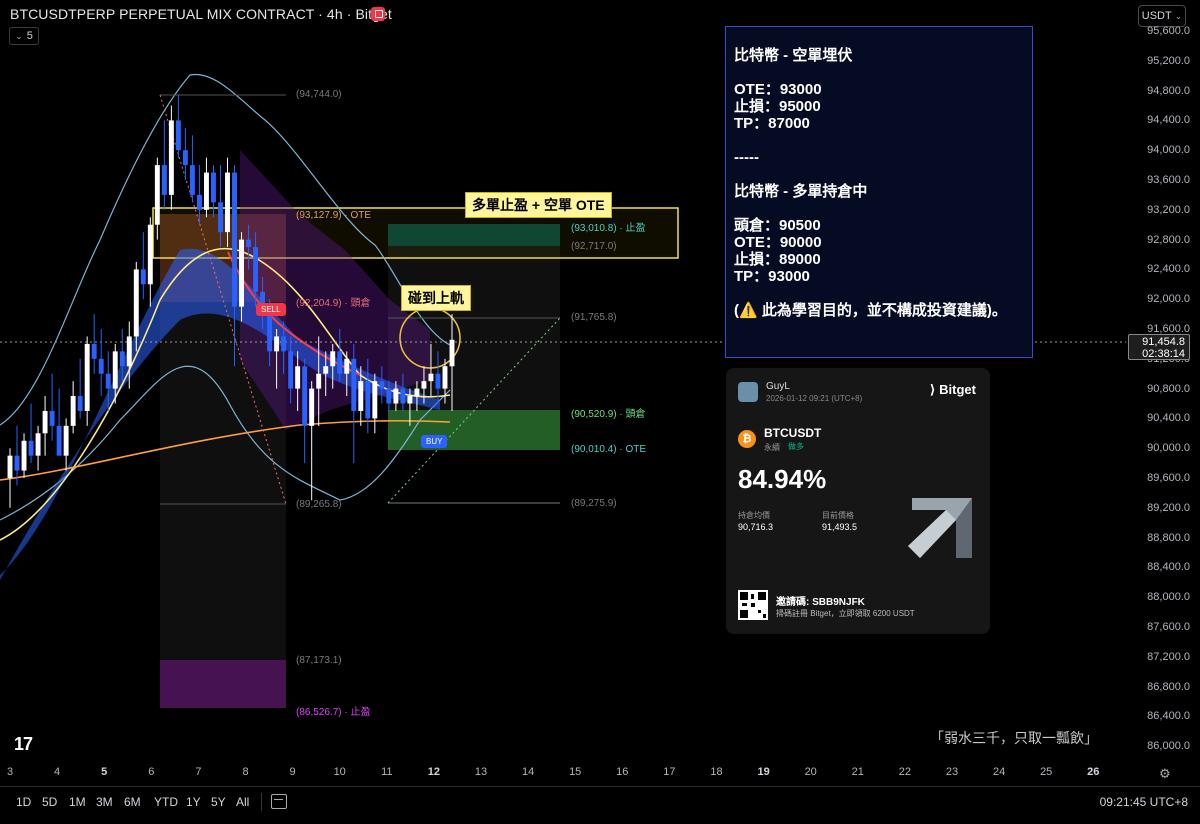 The width and height of the screenshot is (1200, 824). I want to click on time-tick: 19, so click(763, 772).